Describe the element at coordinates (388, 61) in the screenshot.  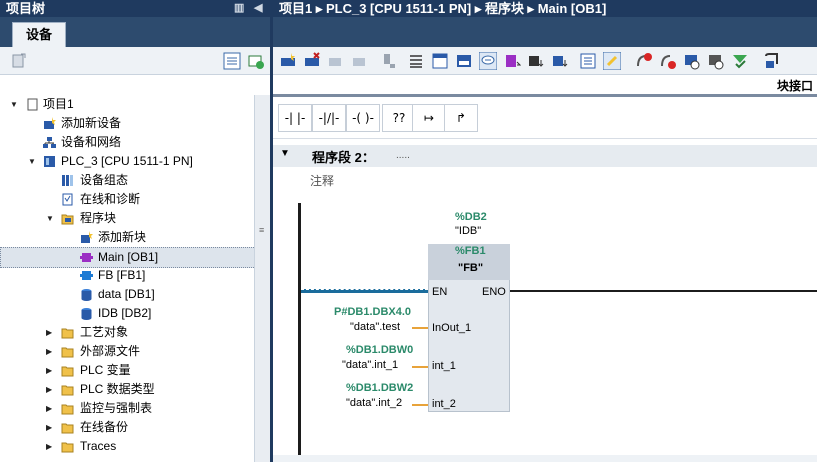
I see `move-icon` at that location.